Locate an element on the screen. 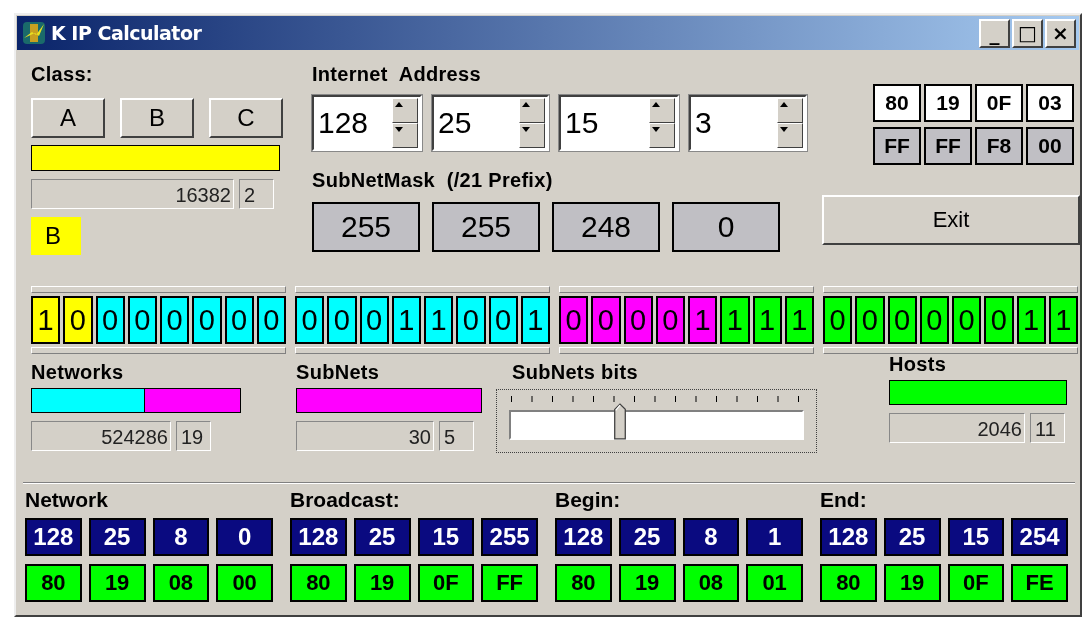 The image size is (1088, 627). count-display: 16382 is located at coordinates (132, 194).